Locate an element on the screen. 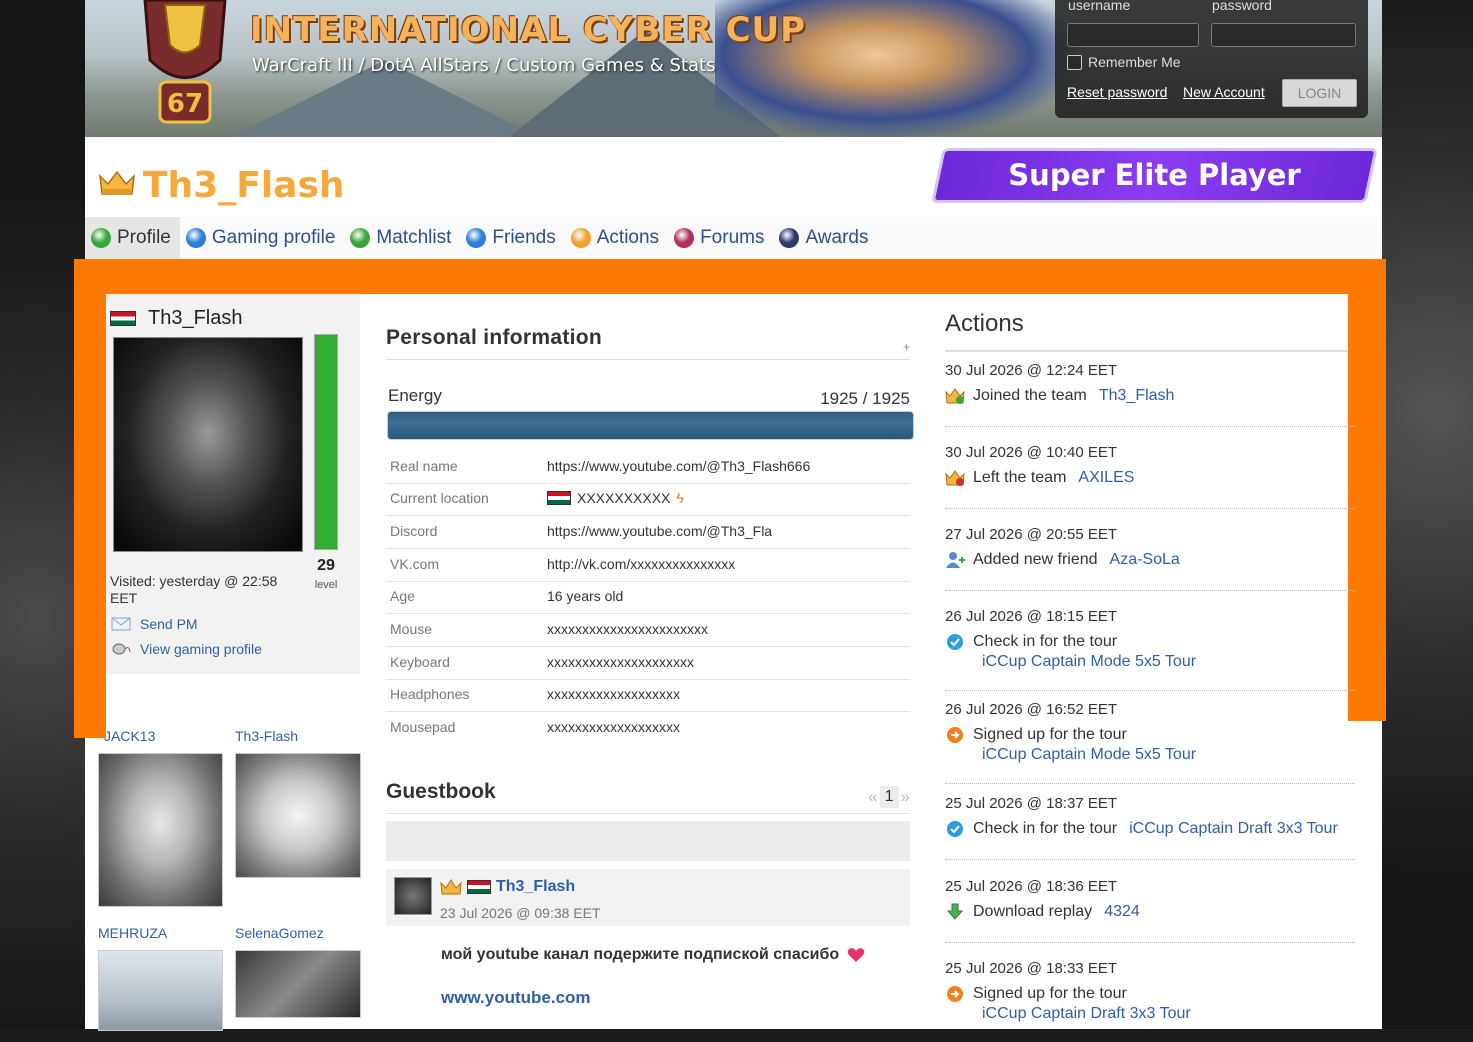 This screenshot has width=1473, height=1042. expand-toggle: + is located at coordinates (906, 347).